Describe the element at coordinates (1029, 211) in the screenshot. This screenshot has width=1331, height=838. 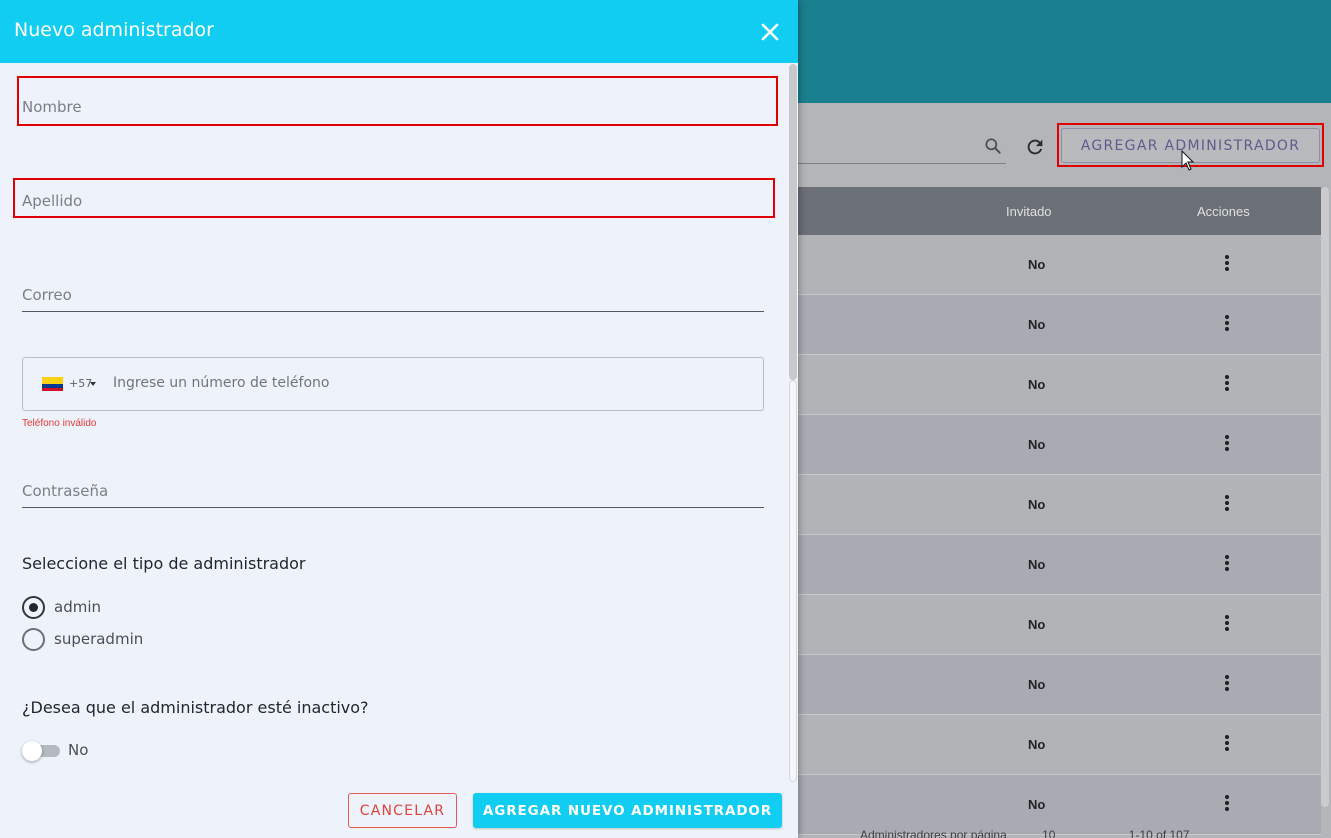
I see `column-header-invitado: Invitado` at that location.